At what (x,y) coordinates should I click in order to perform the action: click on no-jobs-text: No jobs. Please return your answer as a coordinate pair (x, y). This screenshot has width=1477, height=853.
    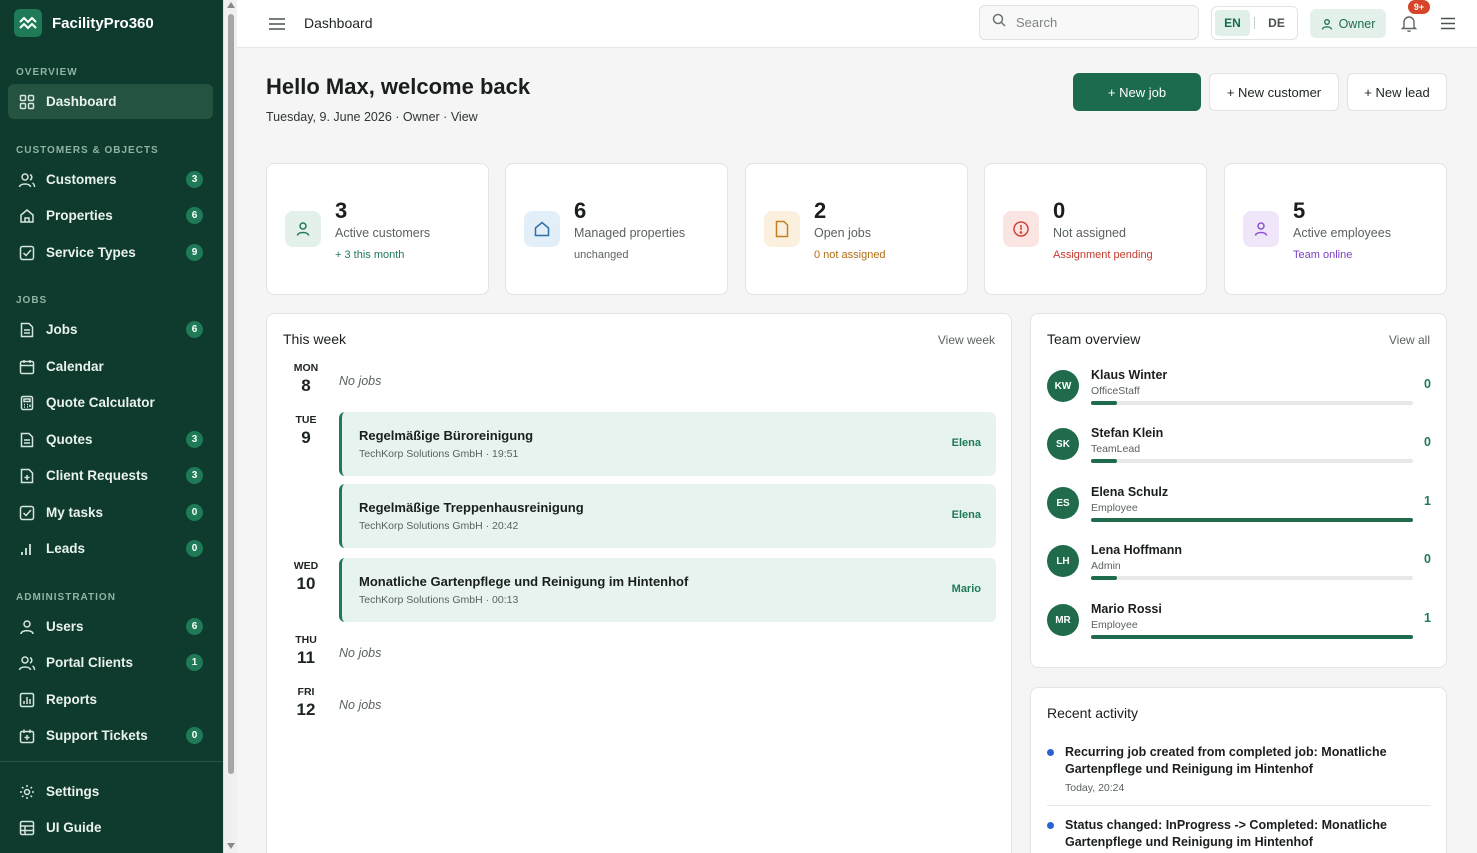
    Looking at the image, I should click on (360, 381).